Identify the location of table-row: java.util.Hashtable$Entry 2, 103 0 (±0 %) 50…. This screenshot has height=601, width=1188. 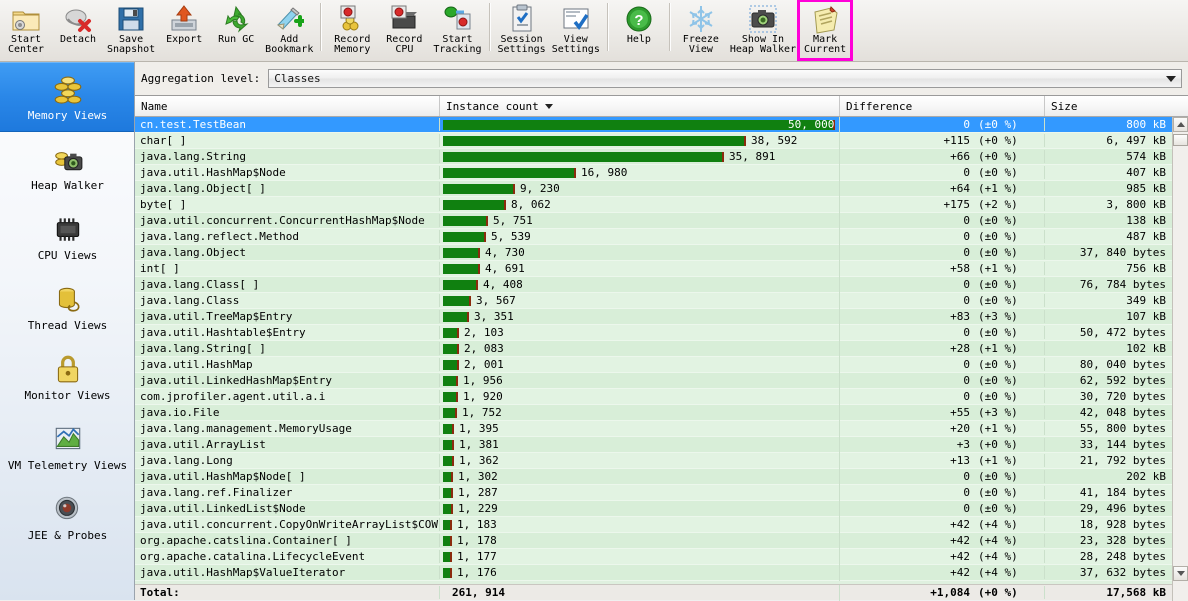
(653, 332).